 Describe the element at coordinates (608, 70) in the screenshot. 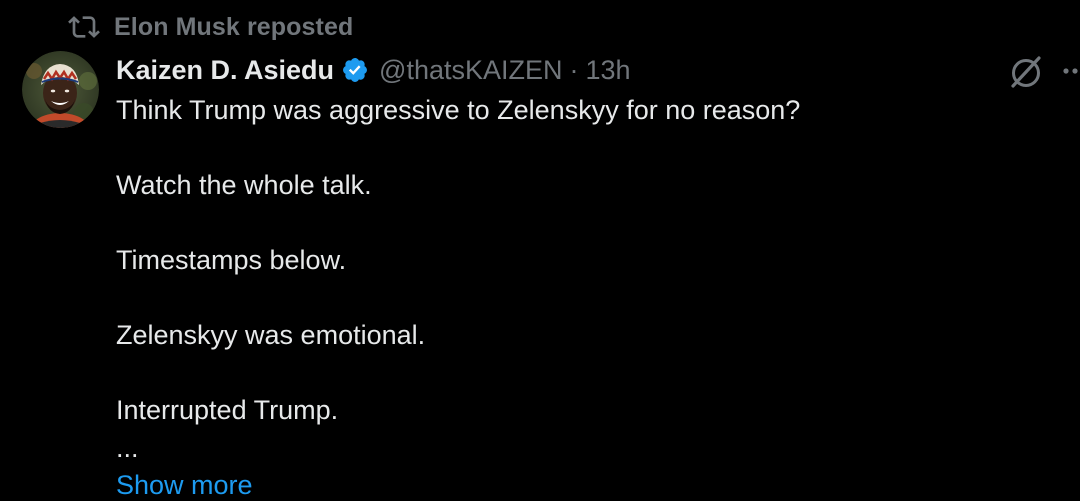

I see `timestamp: 13h` at that location.